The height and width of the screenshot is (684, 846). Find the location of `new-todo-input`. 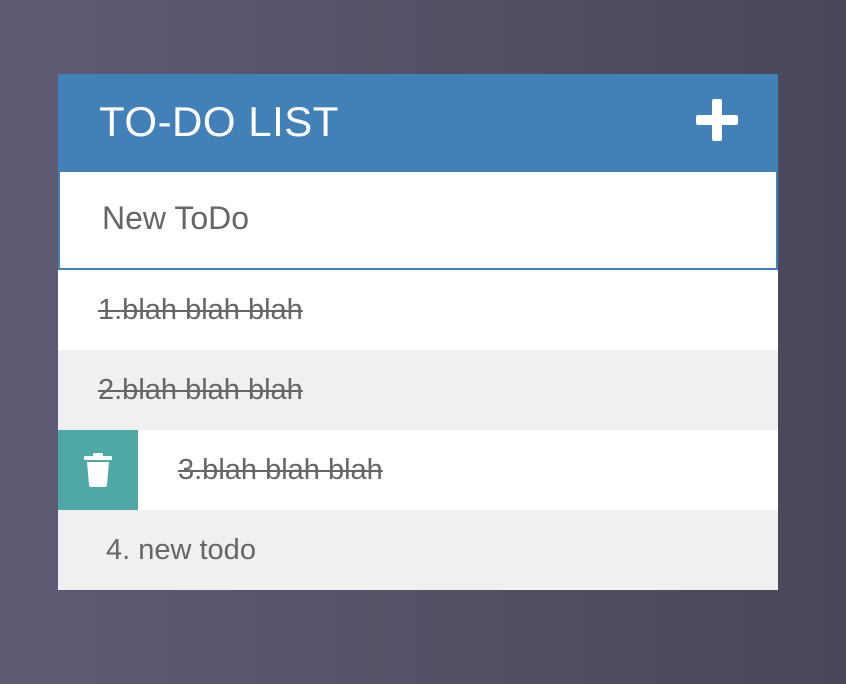

new-todo-input is located at coordinates (418, 220).